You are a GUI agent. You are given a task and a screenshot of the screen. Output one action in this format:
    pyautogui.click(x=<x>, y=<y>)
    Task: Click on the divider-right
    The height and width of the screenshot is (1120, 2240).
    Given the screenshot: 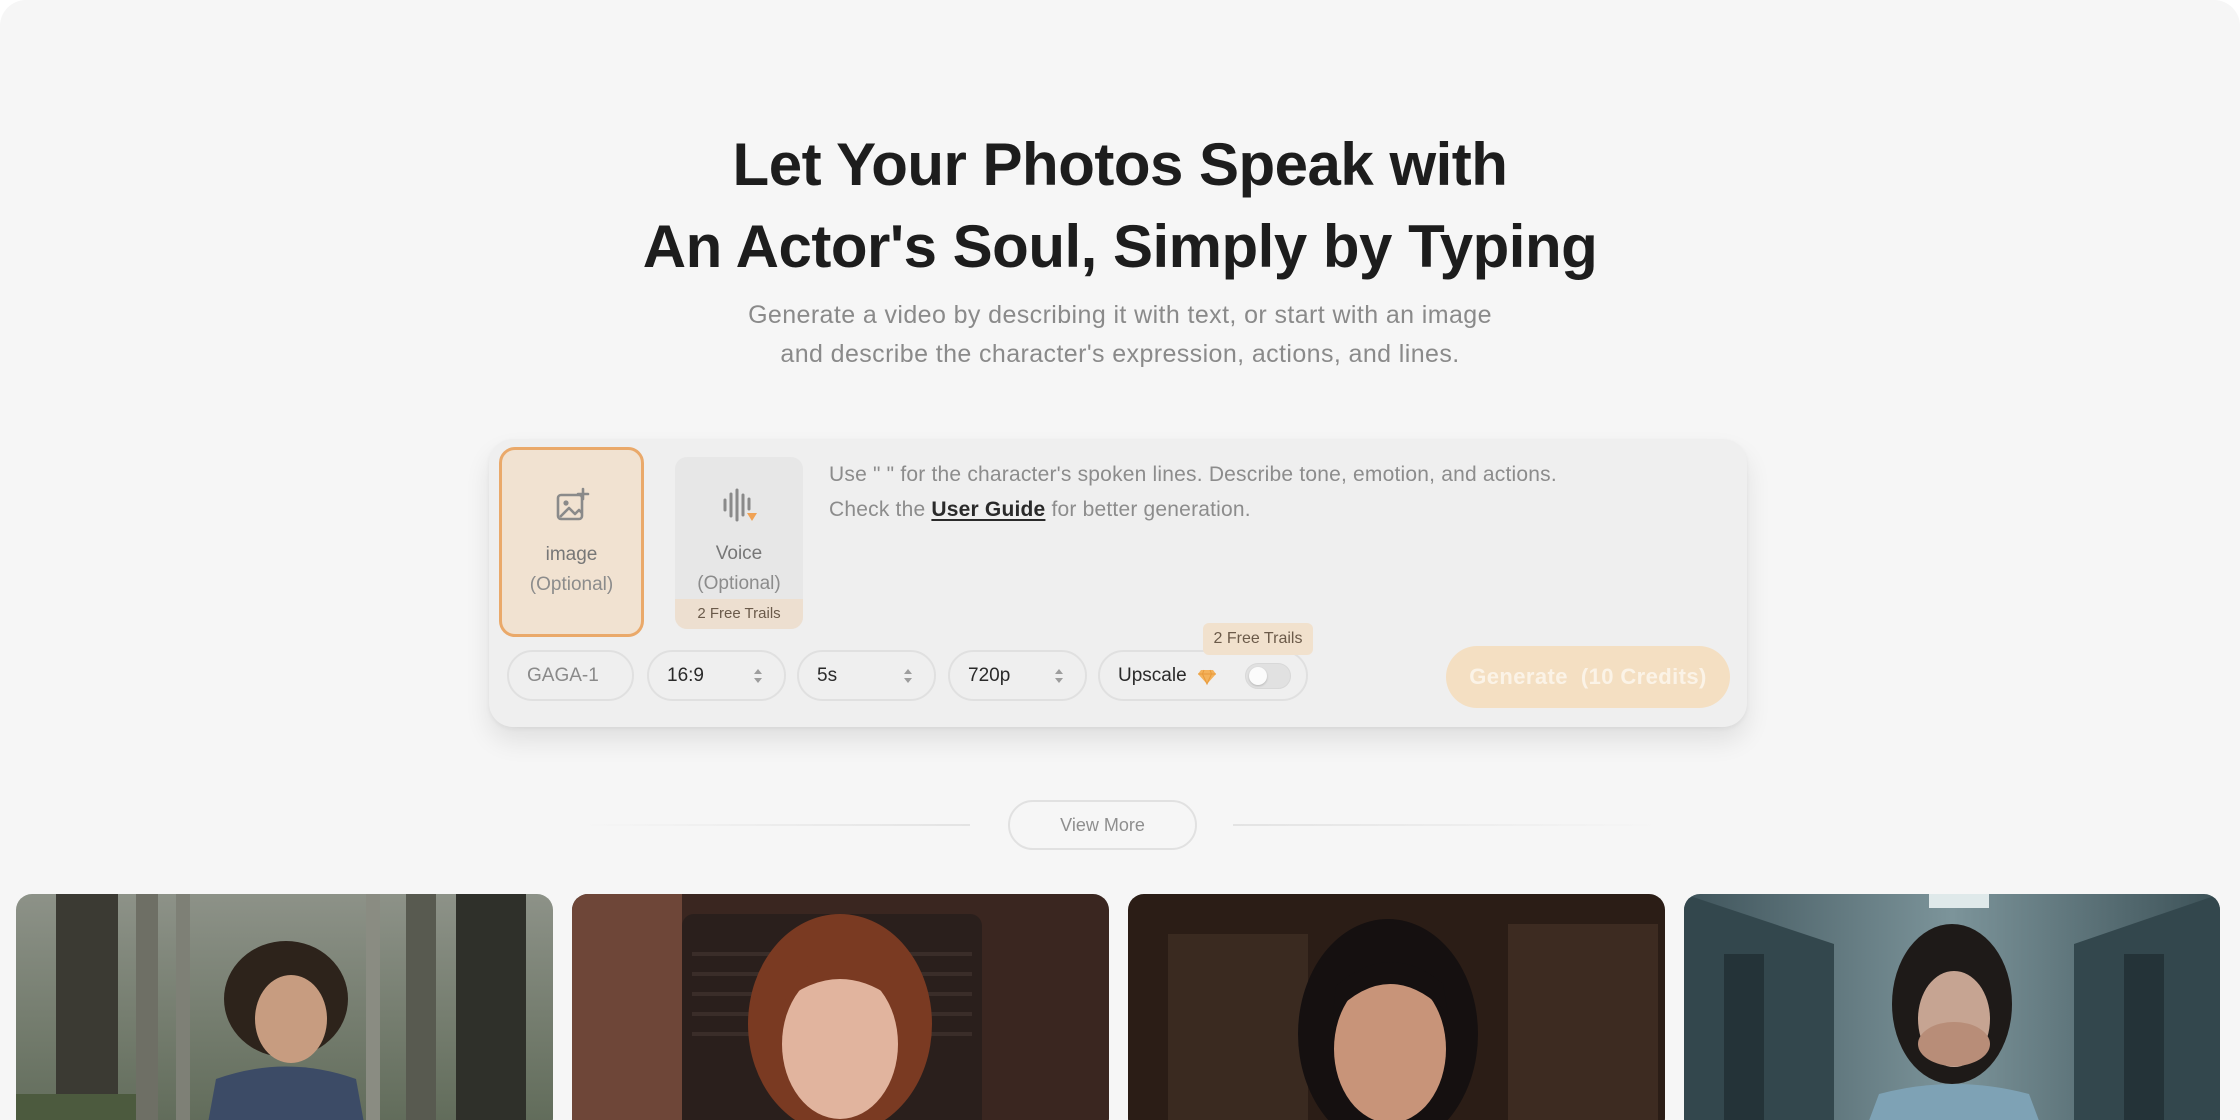 What is the action you would take?
    pyautogui.click(x=1448, y=825)
    